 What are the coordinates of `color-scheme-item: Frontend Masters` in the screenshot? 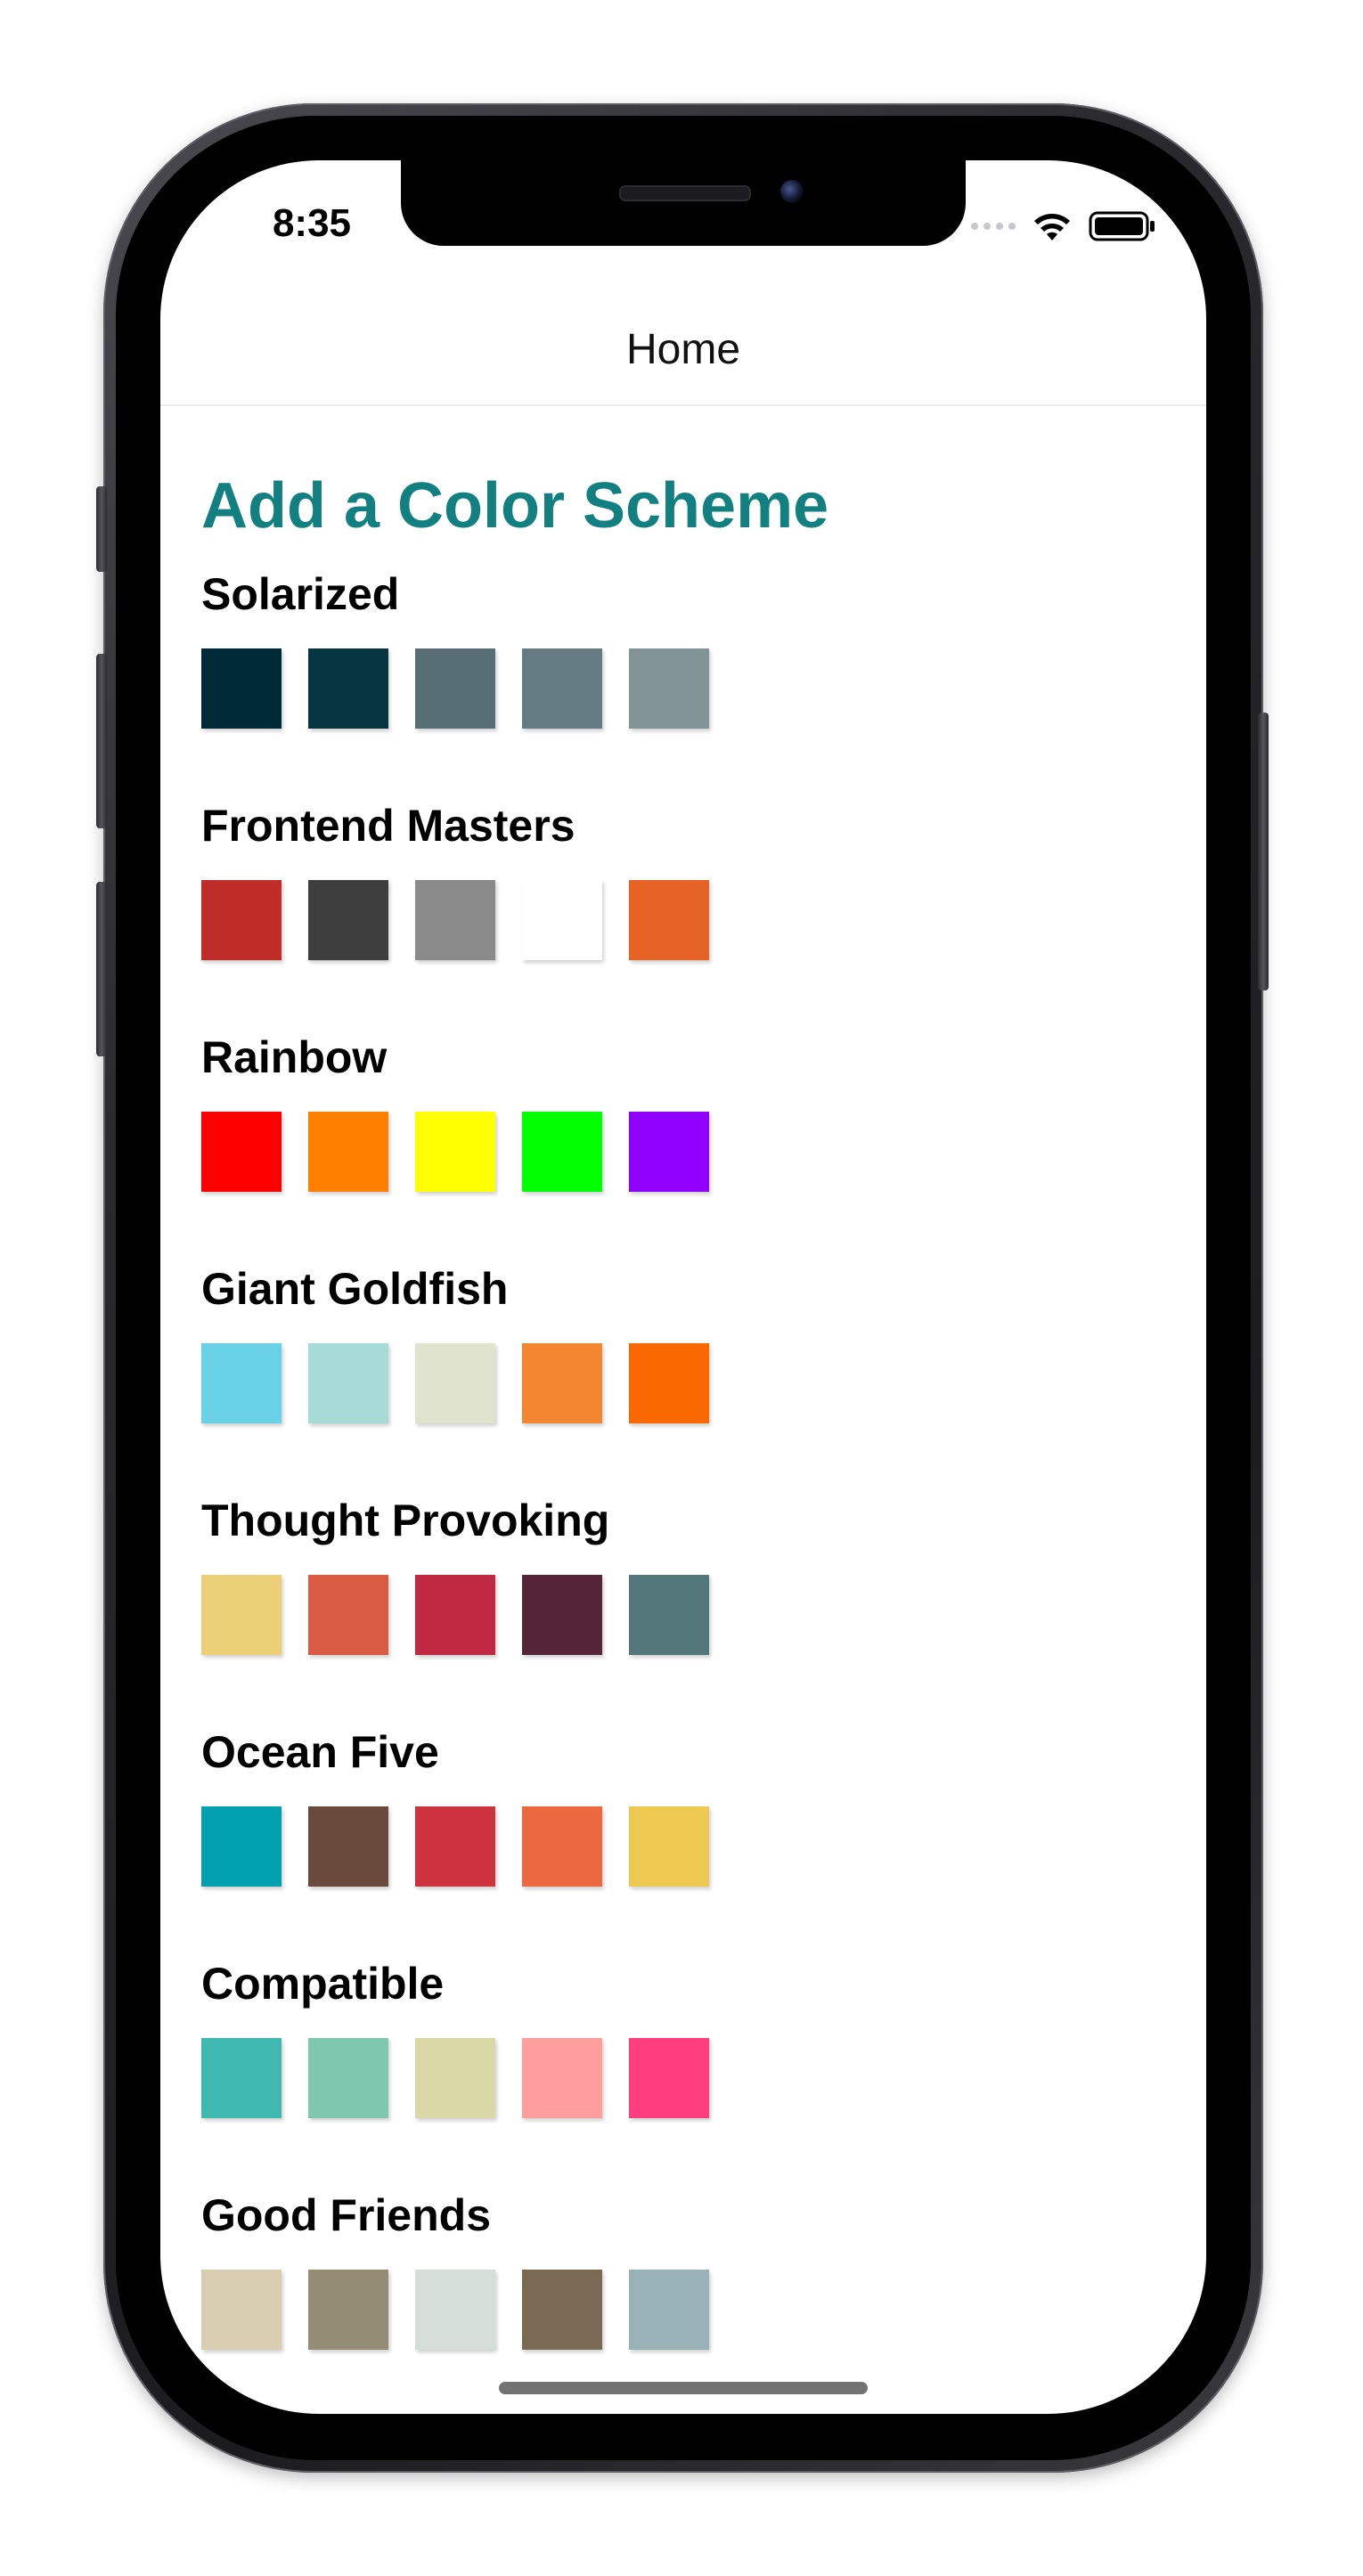 It's located at (691, 911).